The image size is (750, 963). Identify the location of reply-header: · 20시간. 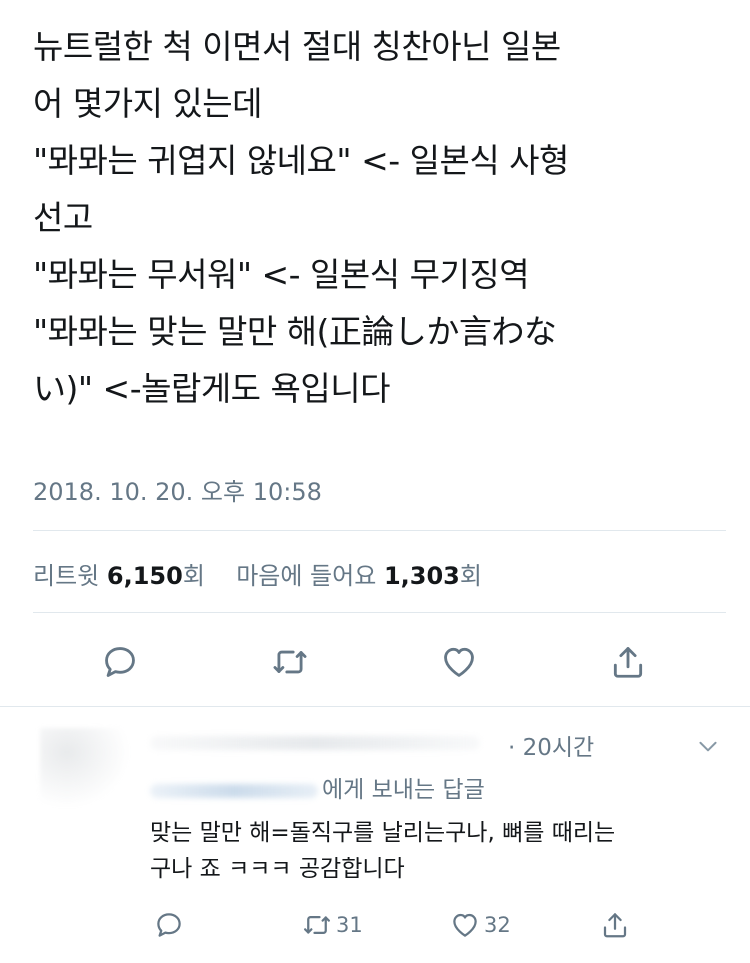
(390, 744).